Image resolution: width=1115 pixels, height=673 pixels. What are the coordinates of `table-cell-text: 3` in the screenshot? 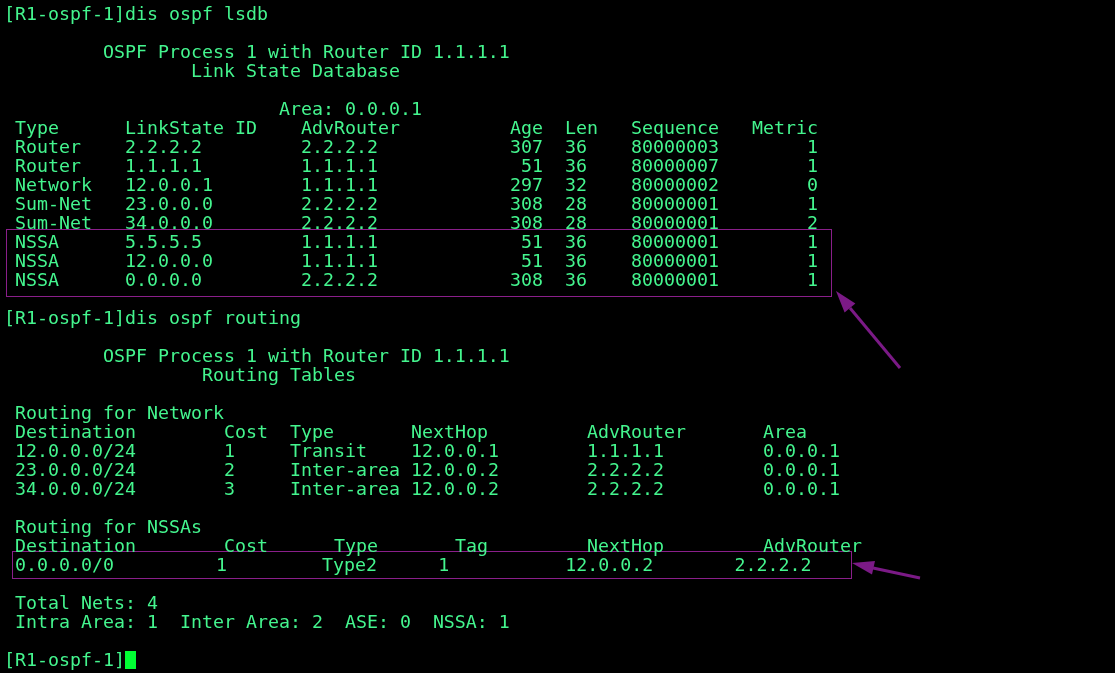 It's located at (230, 488).